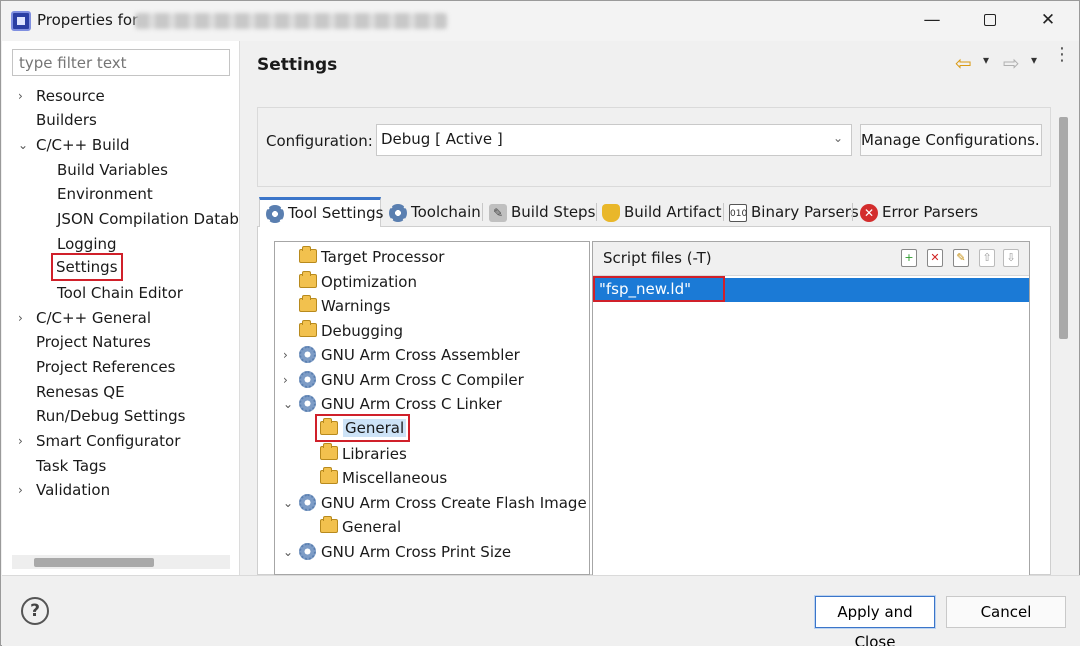 The width and height of the screenshot is (1080, 646). What do you see at coordinates (446, 212) in the screenshot?
I see `tab-label: Toolchain` at bounding box center [446, 212].